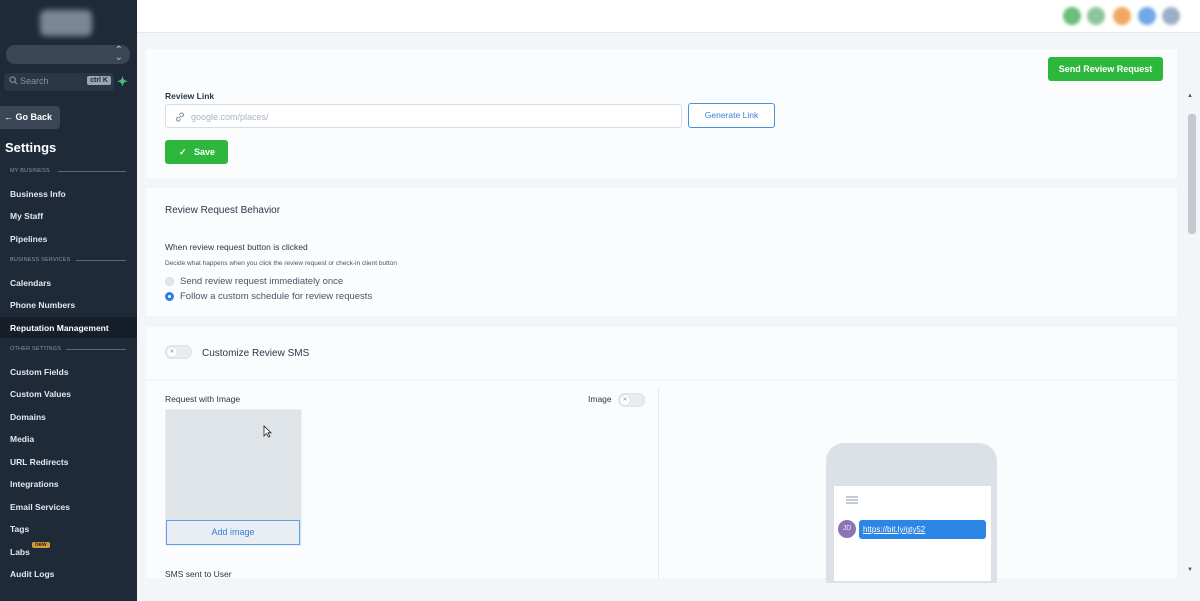 The image size is (1200, 601). I want to click on sidebar-item-custom-fields: Custom Fields, so click(39, 372).